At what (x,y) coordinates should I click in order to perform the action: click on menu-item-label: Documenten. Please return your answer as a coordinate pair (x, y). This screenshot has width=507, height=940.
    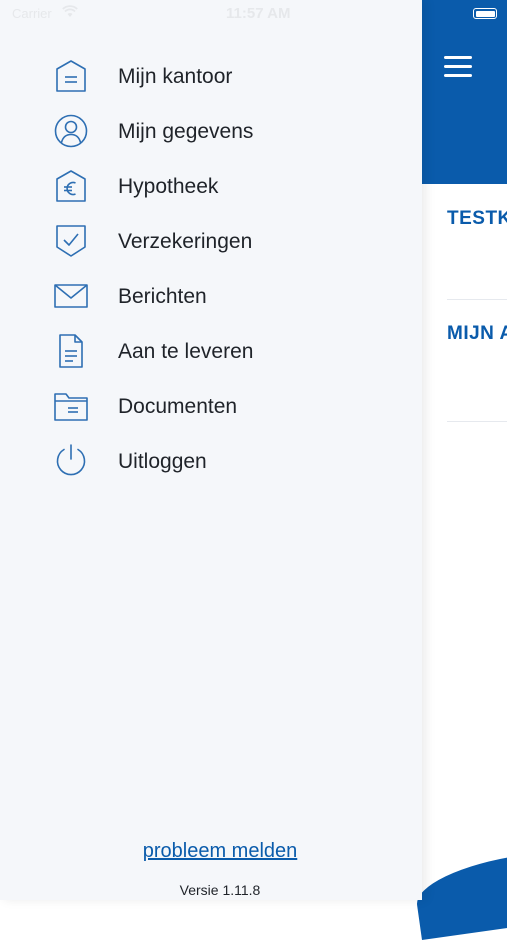
    Looking at the image, I should click on (178, 406).